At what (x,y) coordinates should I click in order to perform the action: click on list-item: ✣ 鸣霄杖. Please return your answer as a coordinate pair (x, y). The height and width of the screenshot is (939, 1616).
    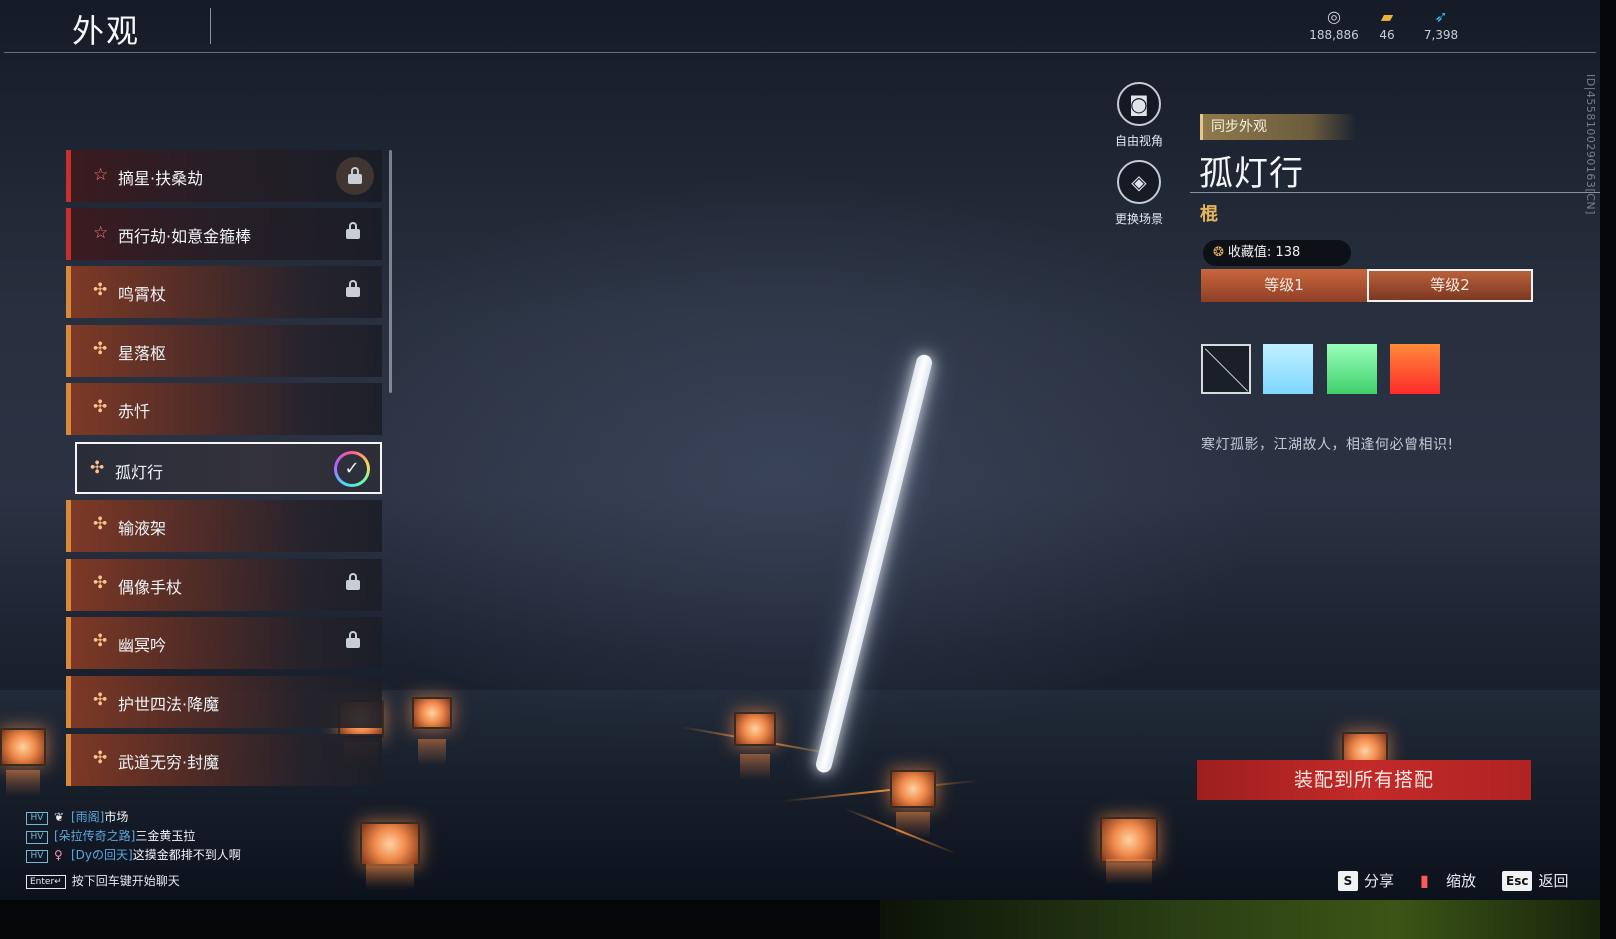
    Looking at the image, I should click on (224, 292).